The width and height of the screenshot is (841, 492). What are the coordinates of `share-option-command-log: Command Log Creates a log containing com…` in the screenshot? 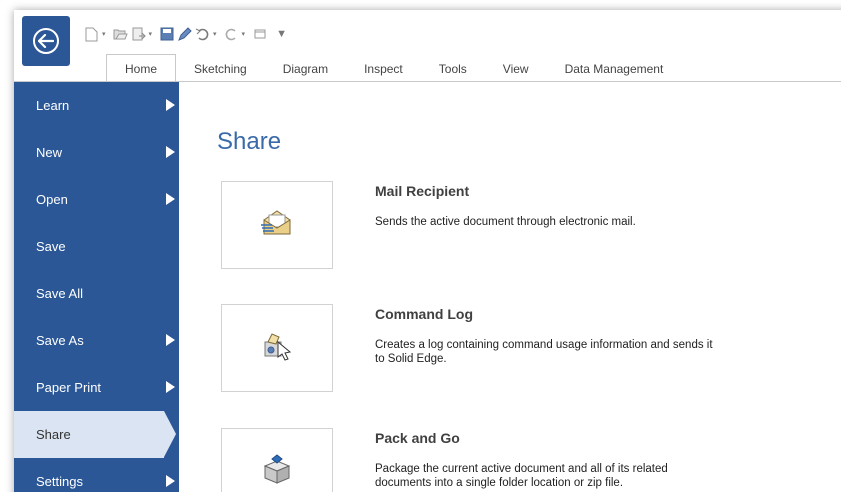 It's located at (501, 348).